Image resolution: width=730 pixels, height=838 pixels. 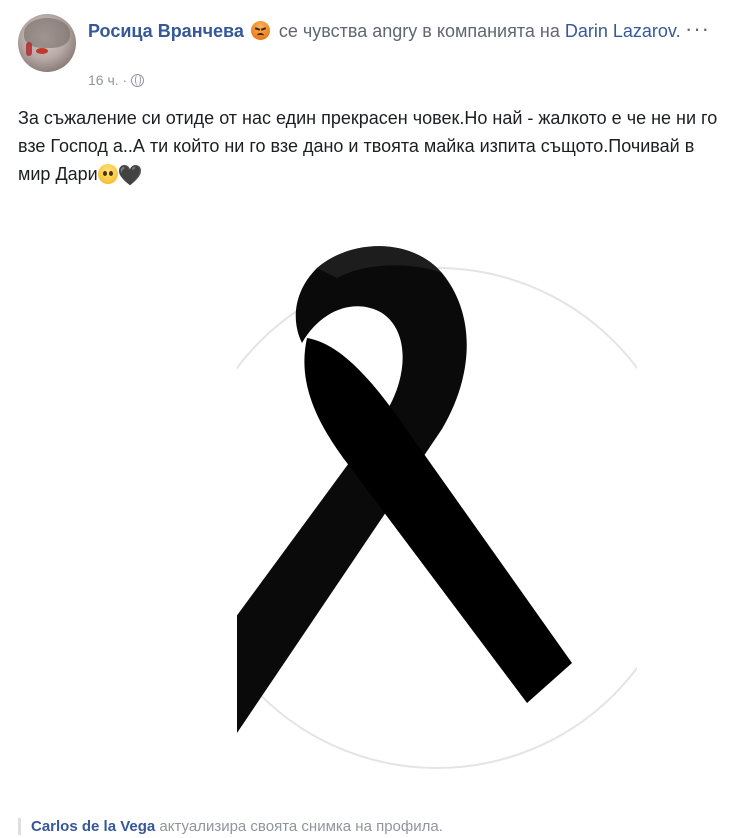 What do you see at coordinates (260, 30) in the screenshot?
I see `angry-emoji-icon` at bounding box center [260, 30].